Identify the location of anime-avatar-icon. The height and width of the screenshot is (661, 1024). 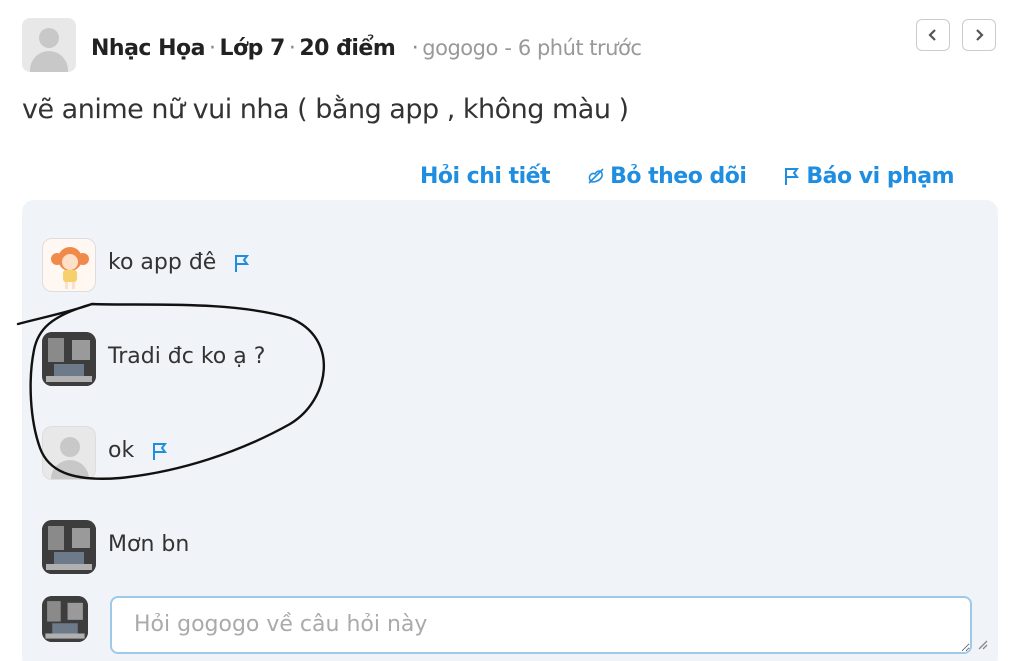
(70, 268).